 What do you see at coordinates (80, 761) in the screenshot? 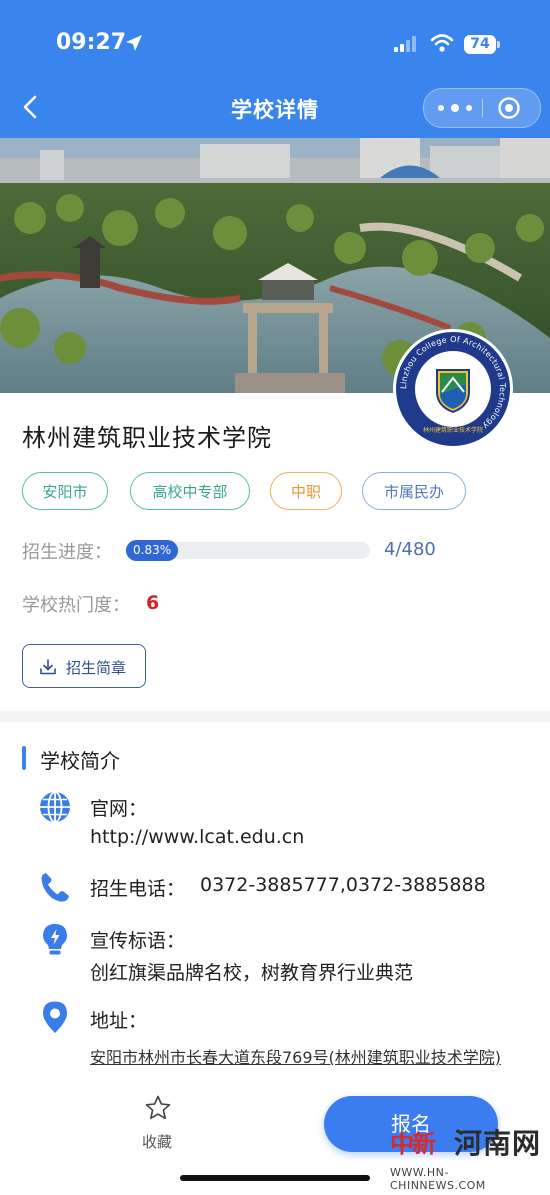
I see `intro-section-title: 学校简介` at bounding box center [80, 761].